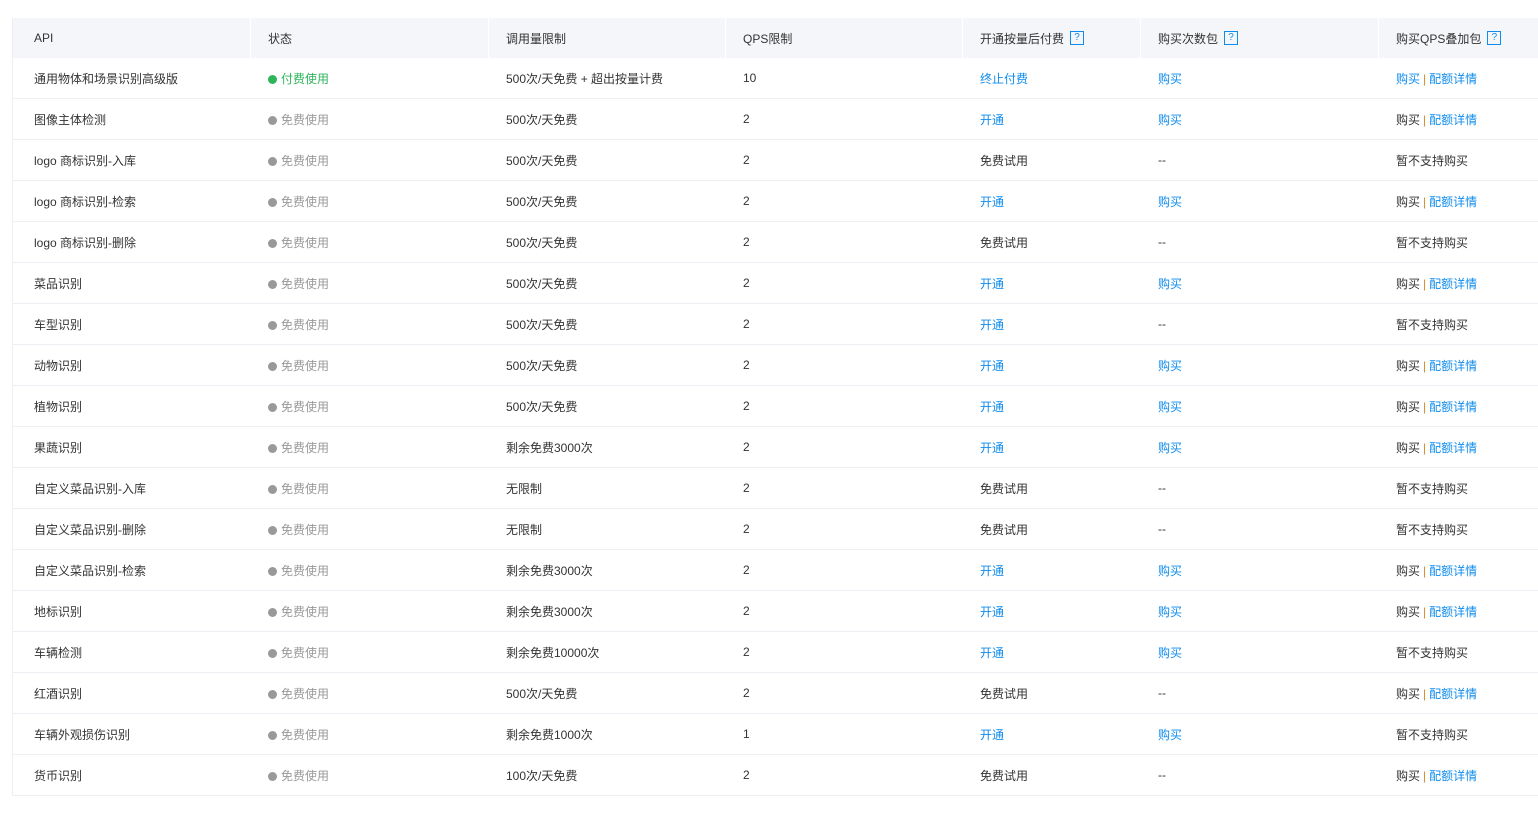 This screenshot has height=825, width=1538. I want to click on header-api: API, so click(132, 38).